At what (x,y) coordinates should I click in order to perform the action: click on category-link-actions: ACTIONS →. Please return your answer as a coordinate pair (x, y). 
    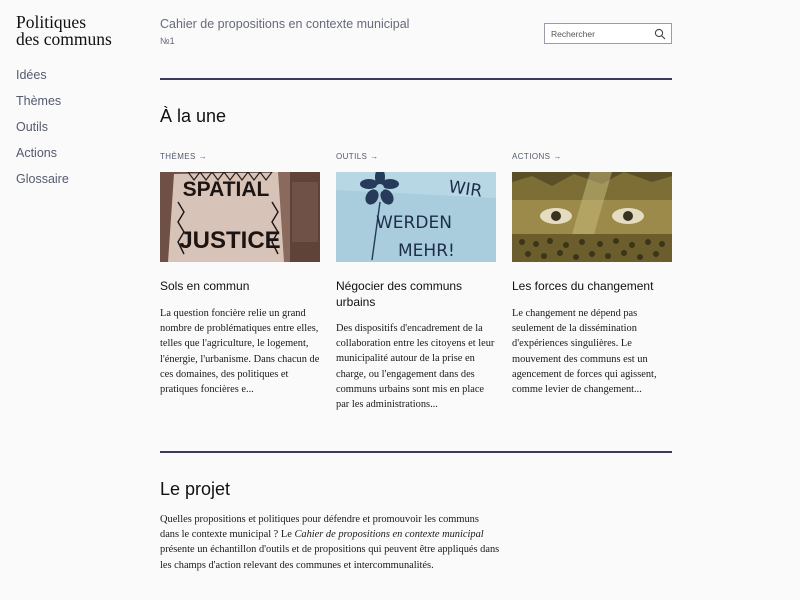
    Looking at the image, I should click on (592, 156).